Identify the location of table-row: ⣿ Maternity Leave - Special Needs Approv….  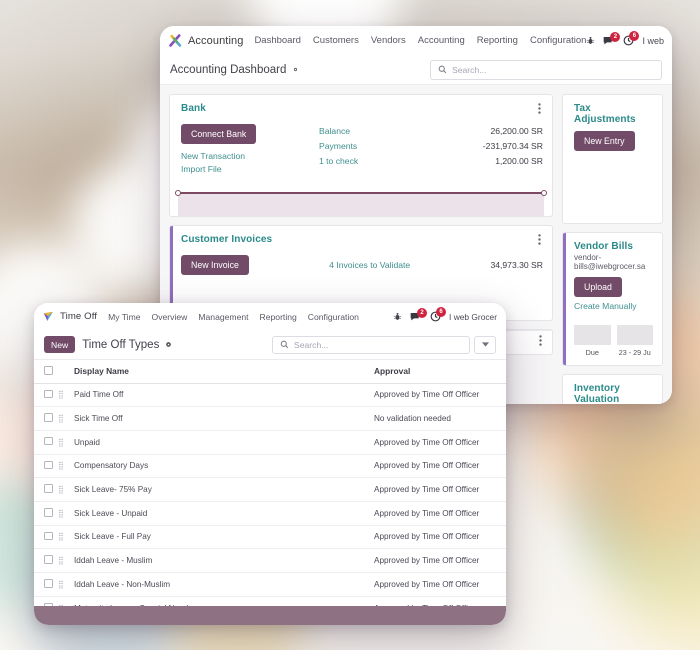
(270, 601).